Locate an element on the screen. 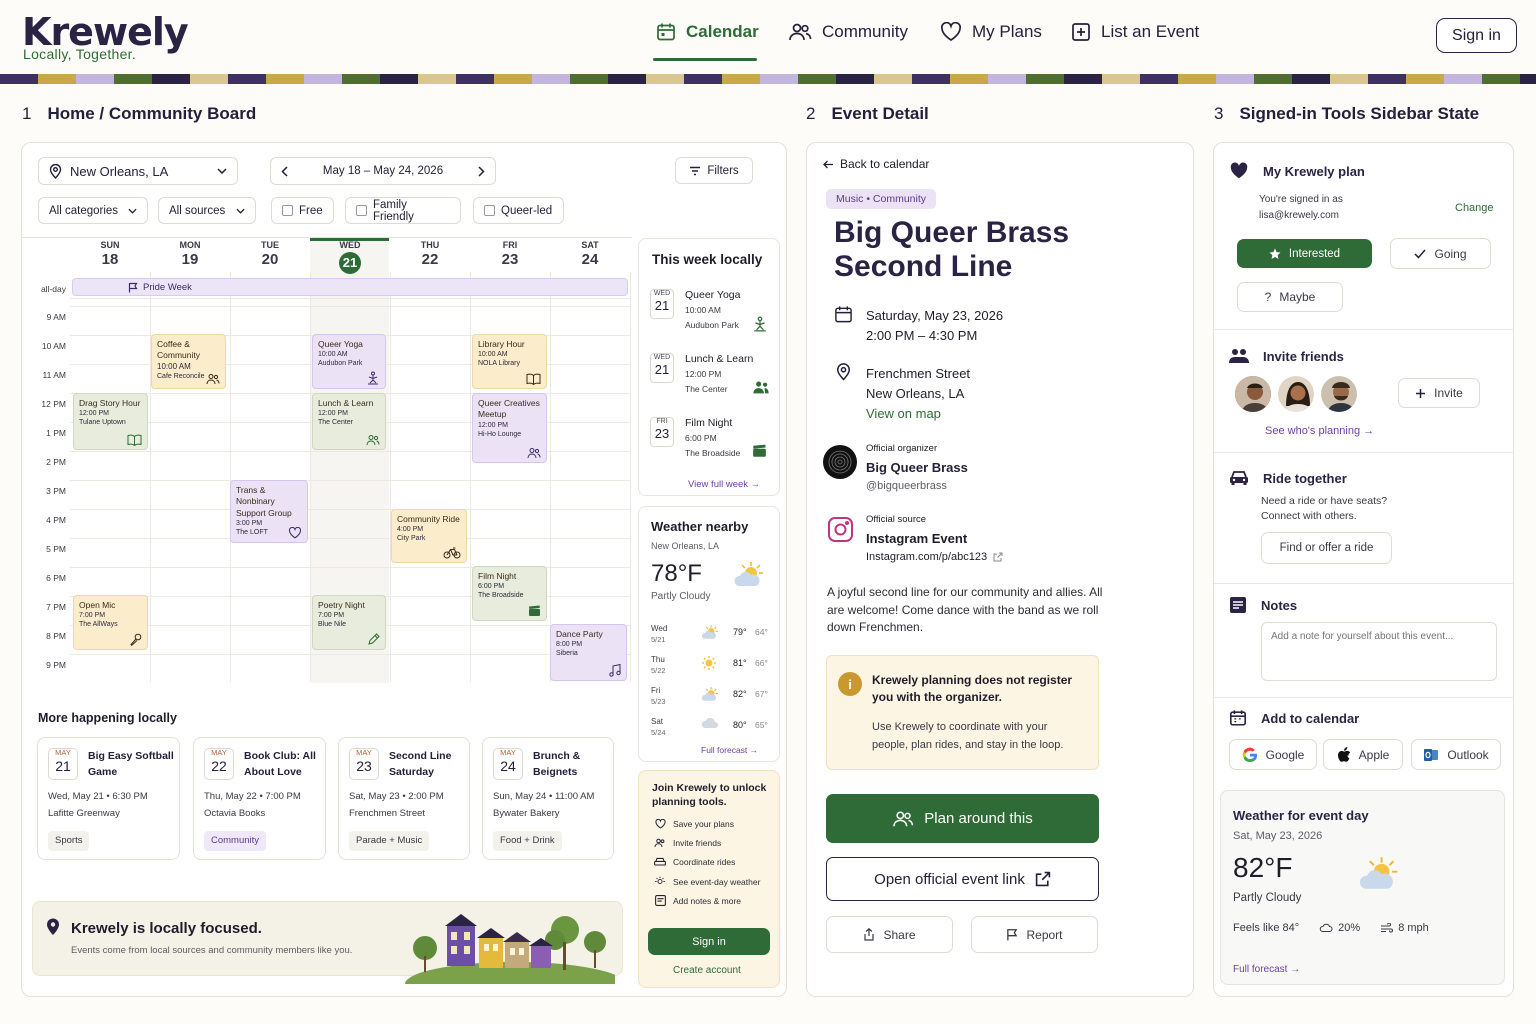 The width and height of the screenshot is (1536, 1024). location-select: New Orleans, LA is located at coordinates (138, 171).